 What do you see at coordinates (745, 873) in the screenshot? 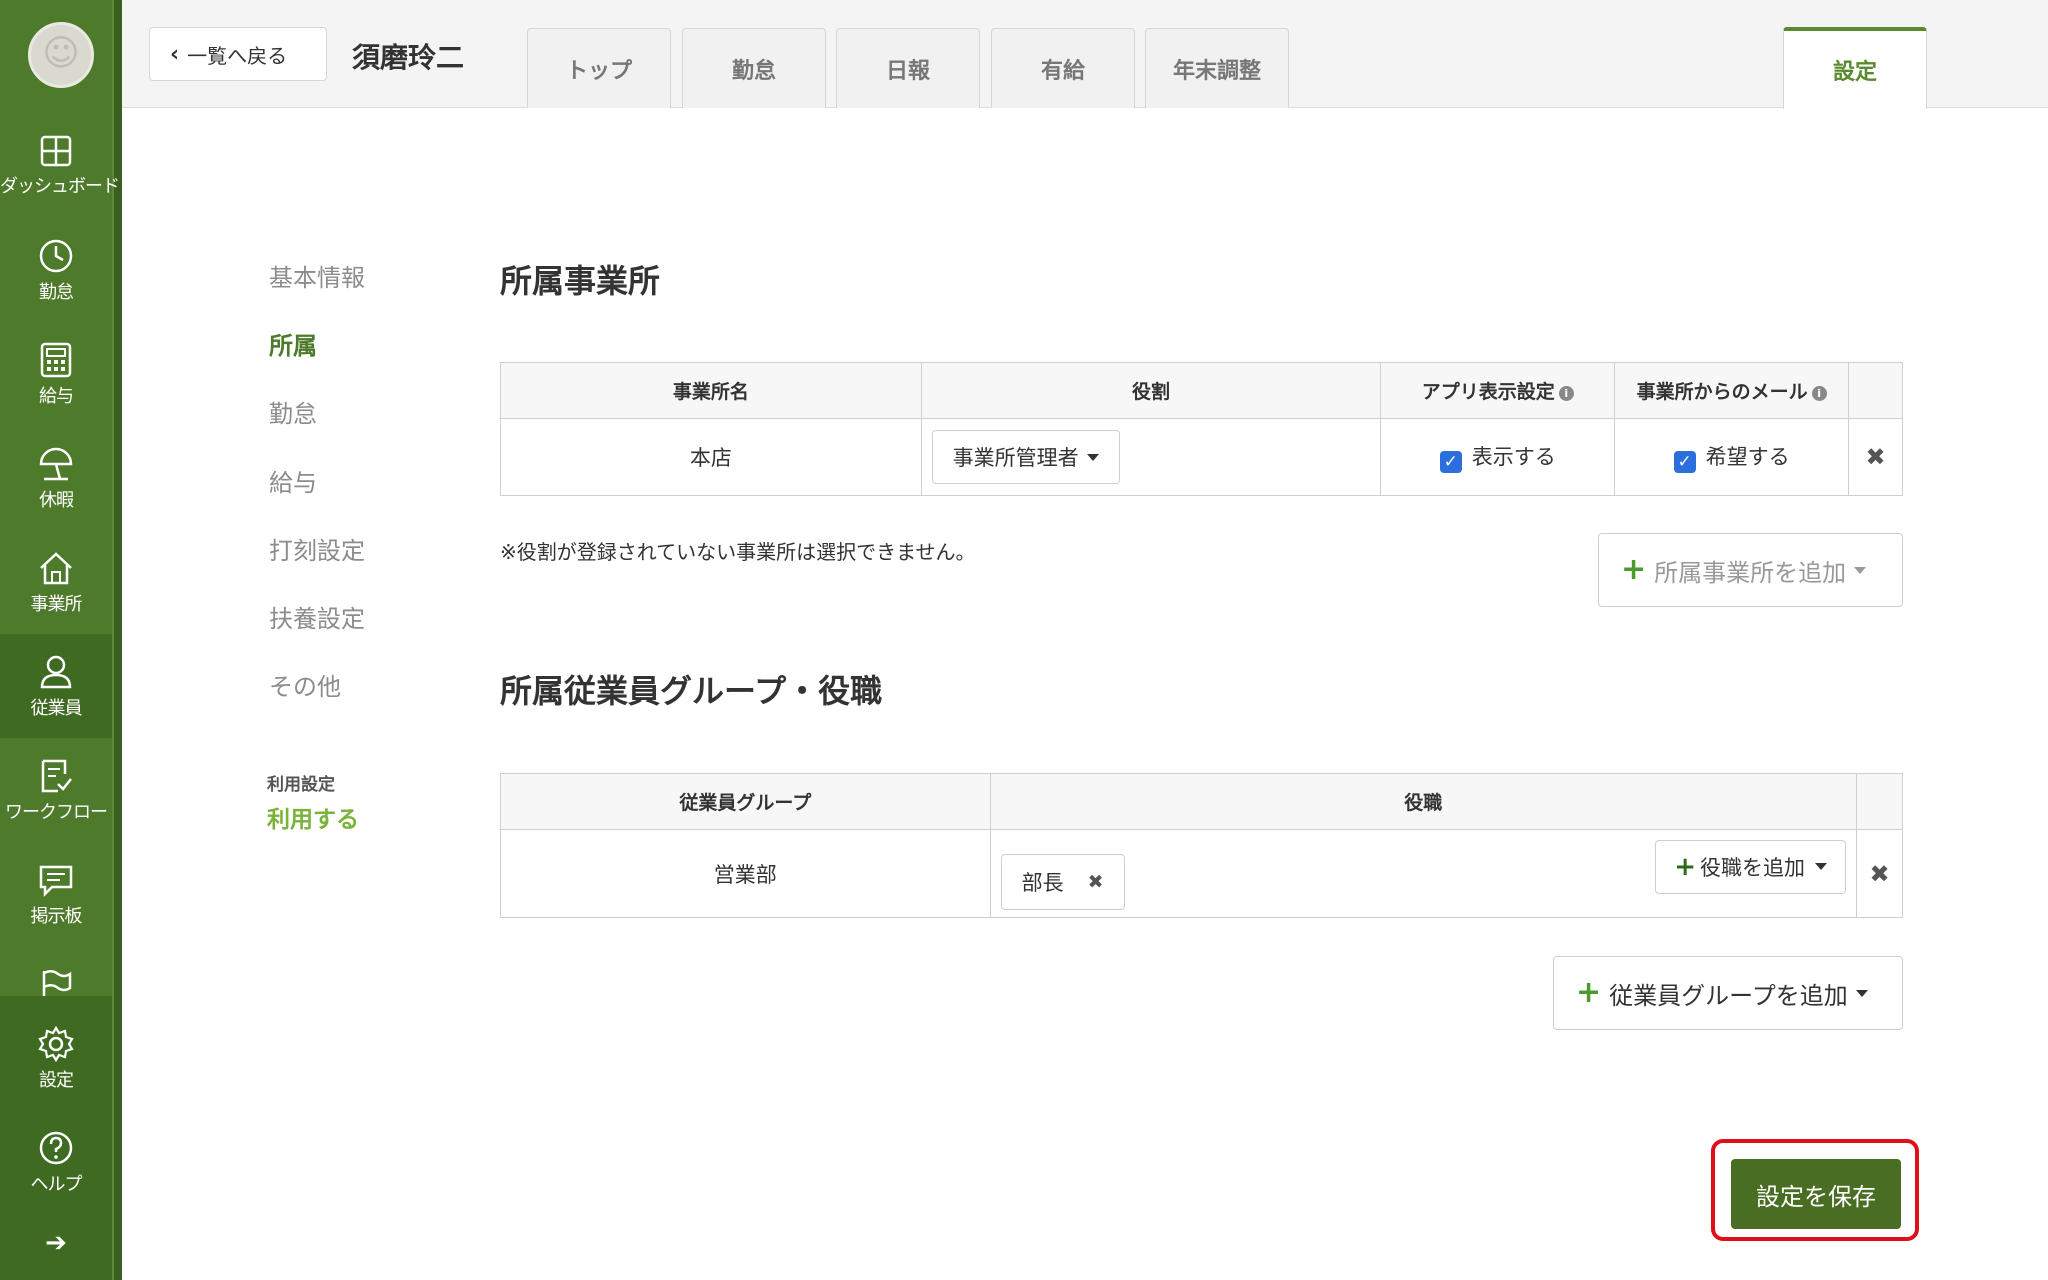
I see `group-name-cell: 営業部` at bounding box center [745, 873].